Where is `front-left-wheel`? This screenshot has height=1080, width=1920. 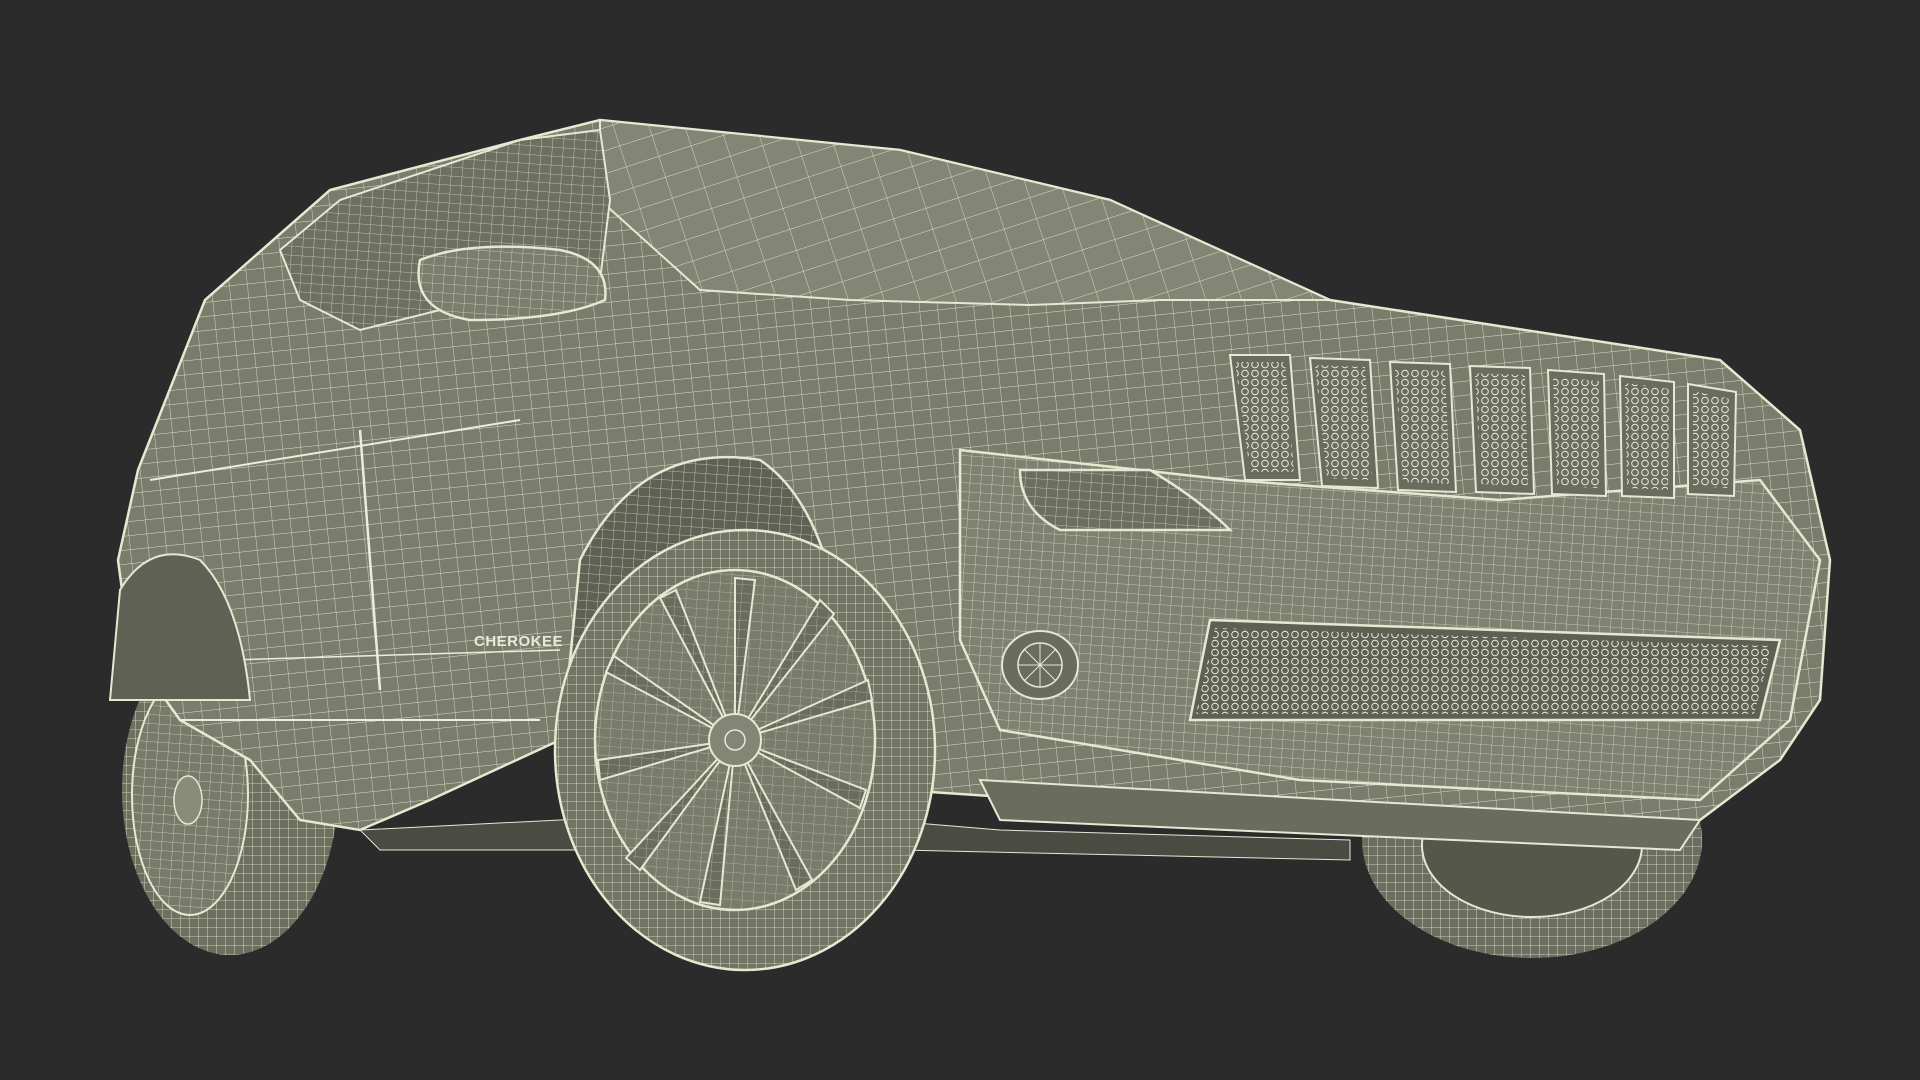
front-left-wheel is located at coordinates (745, 750).